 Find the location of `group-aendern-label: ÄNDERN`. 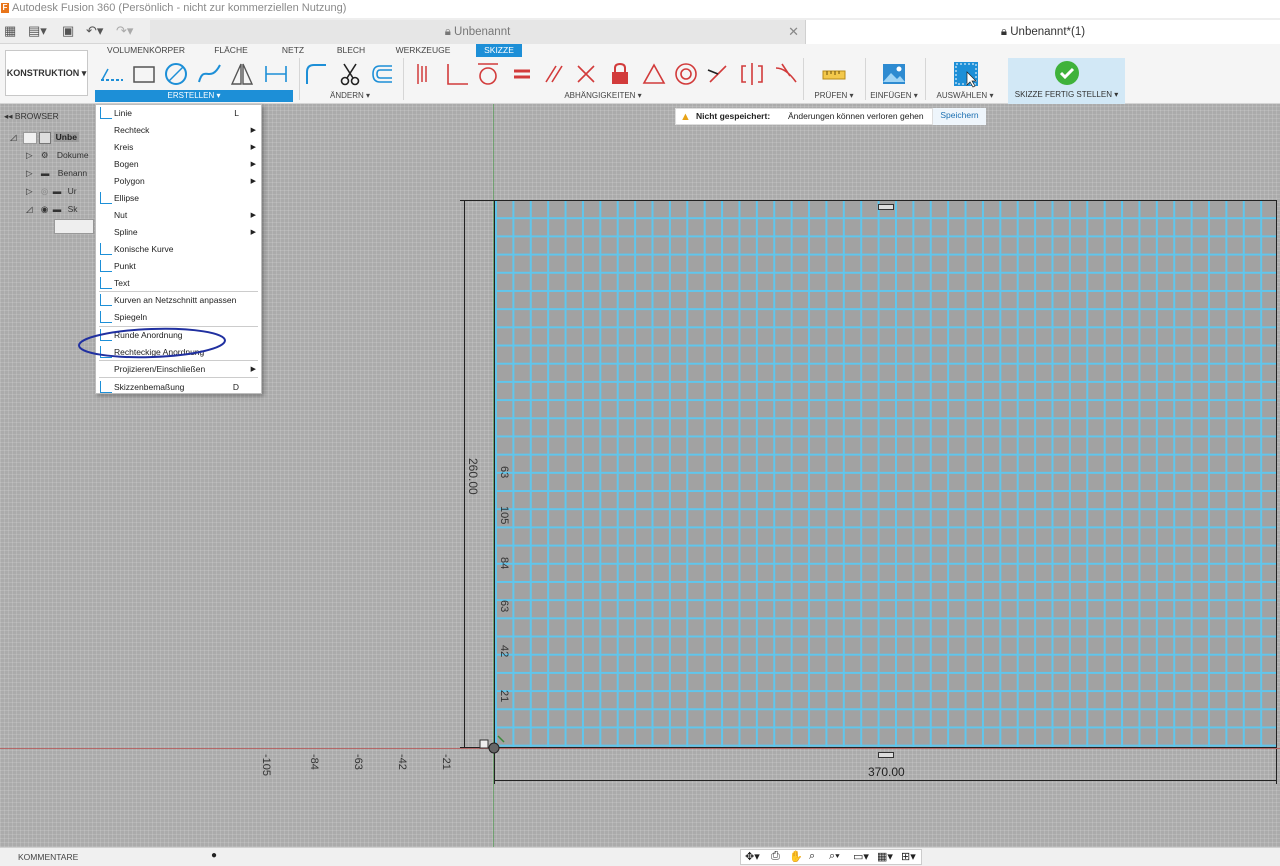

group-aendern-label: ÄNDERN is located at coordinates (346, 95).